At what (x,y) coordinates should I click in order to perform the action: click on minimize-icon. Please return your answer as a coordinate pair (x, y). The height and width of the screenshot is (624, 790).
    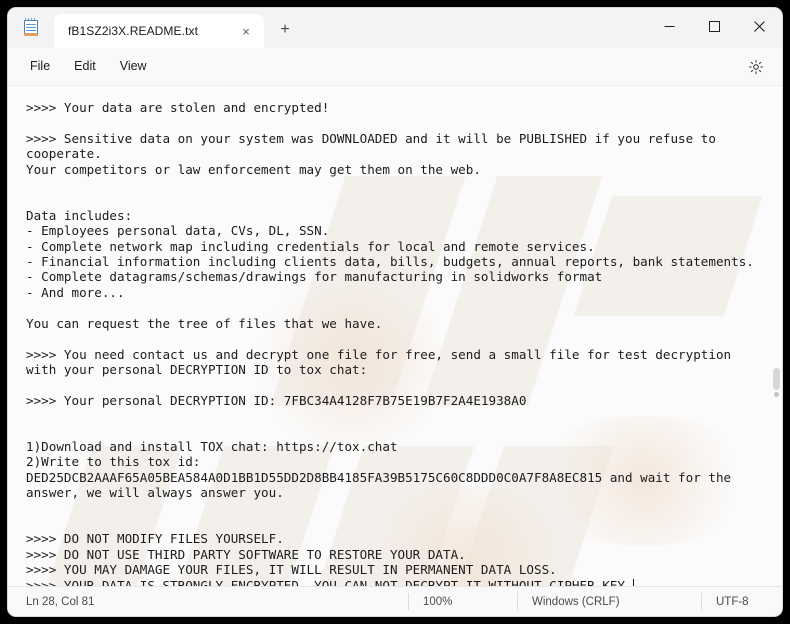
    Looking at the image, I should click on (669, 26).